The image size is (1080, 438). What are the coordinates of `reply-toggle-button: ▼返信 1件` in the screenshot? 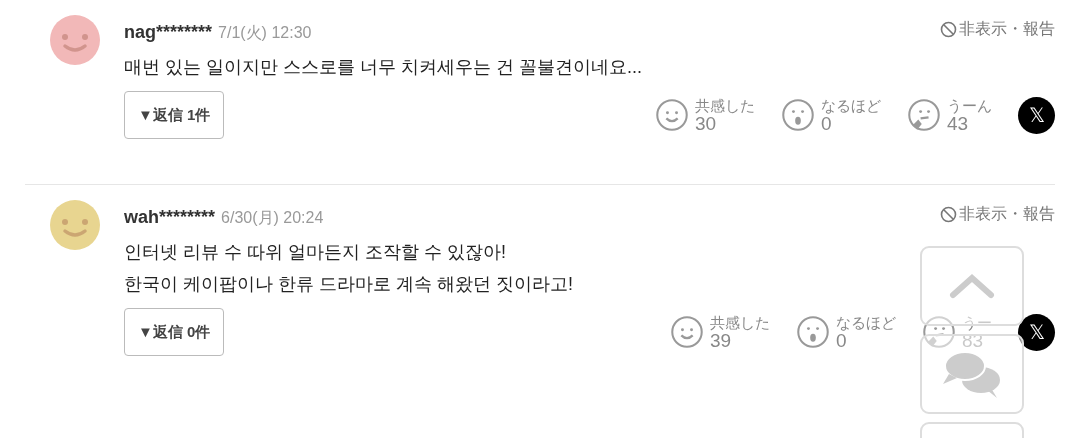 It's located at (174, 115).